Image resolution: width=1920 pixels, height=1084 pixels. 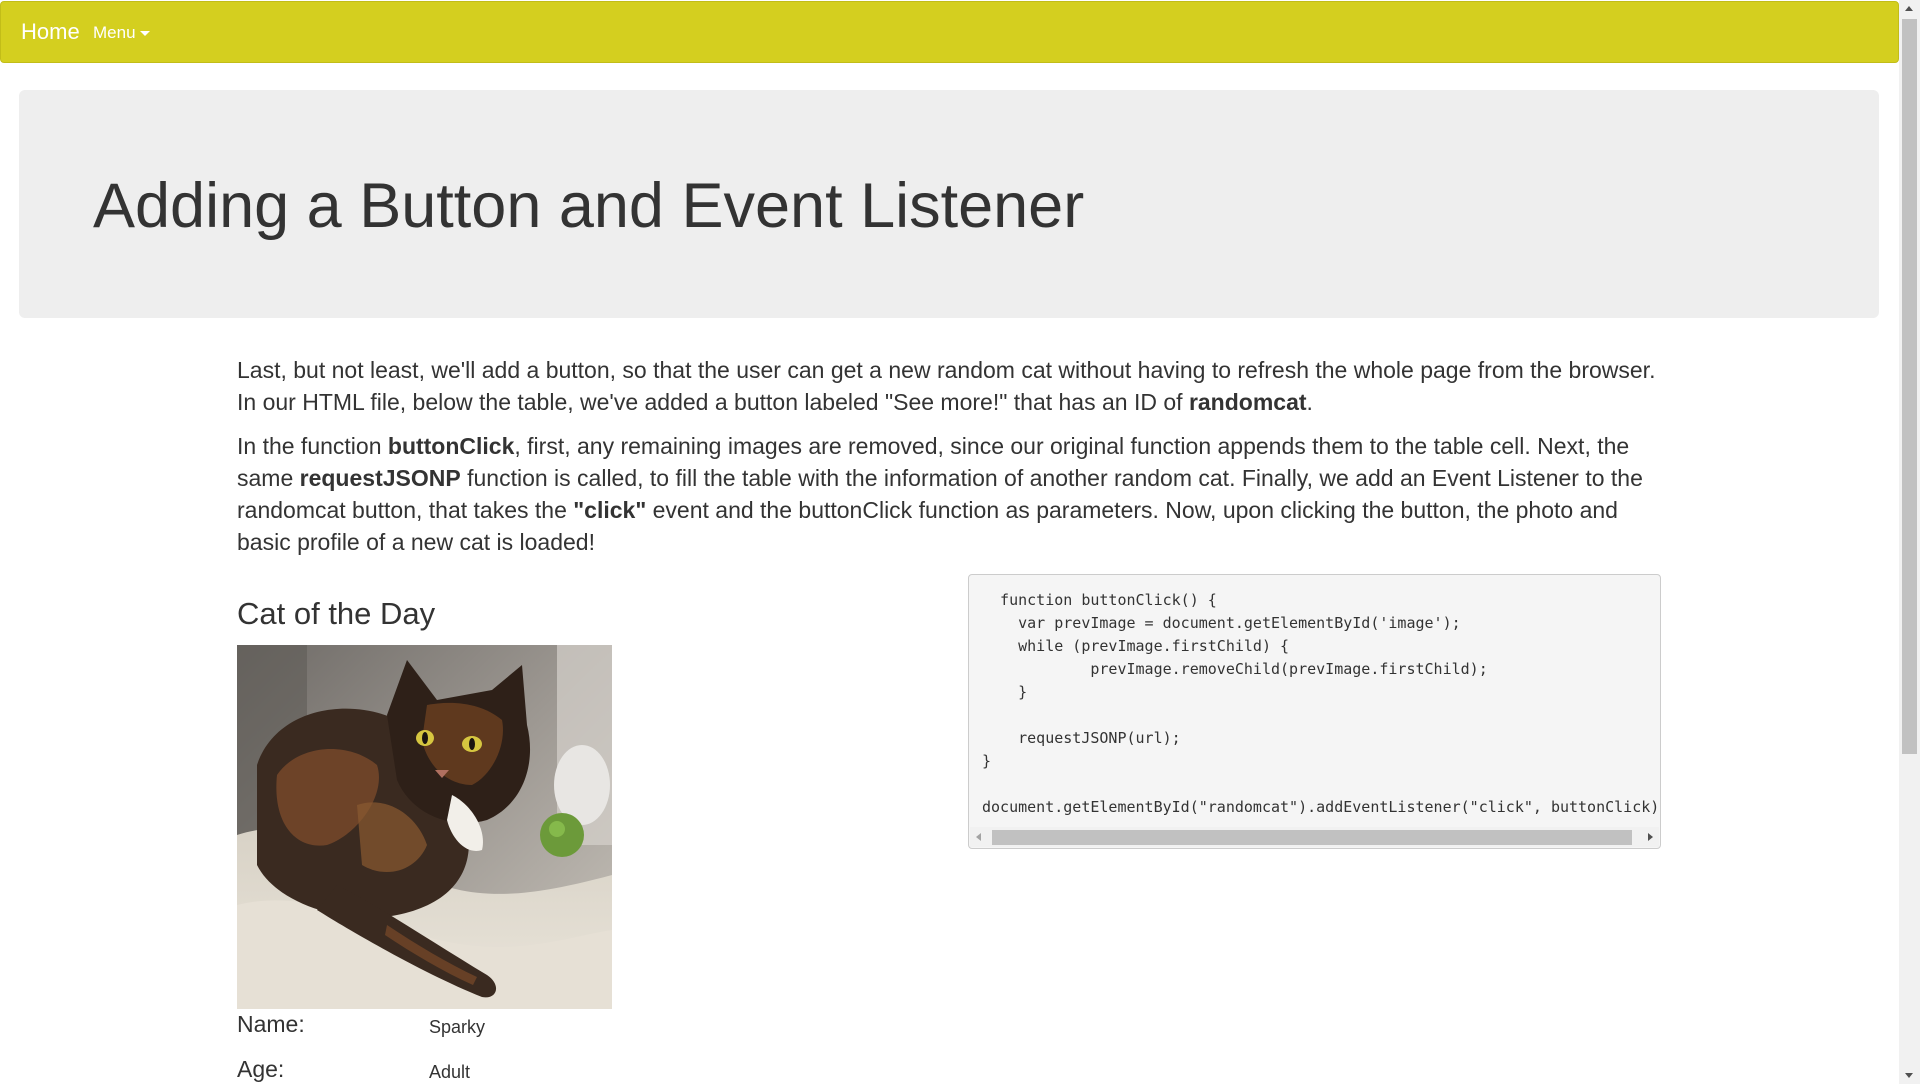 I want to click on arrow-down-icon, so click(x=1909, y=1075).